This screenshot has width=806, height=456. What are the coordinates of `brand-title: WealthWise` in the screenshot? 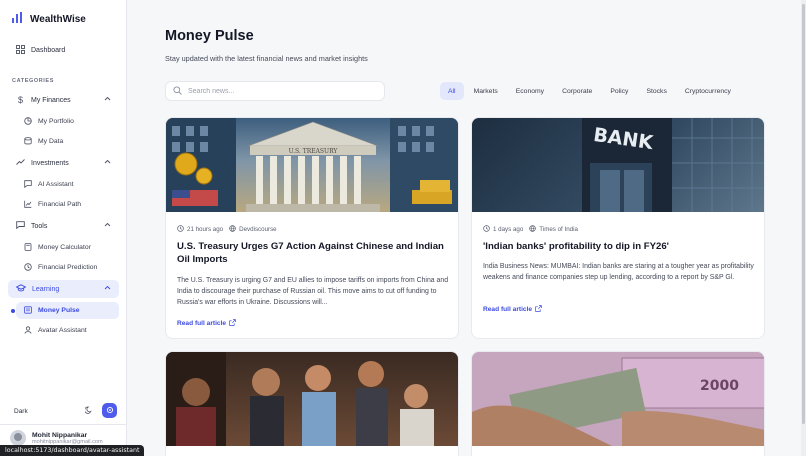 It's located at (58, 19).